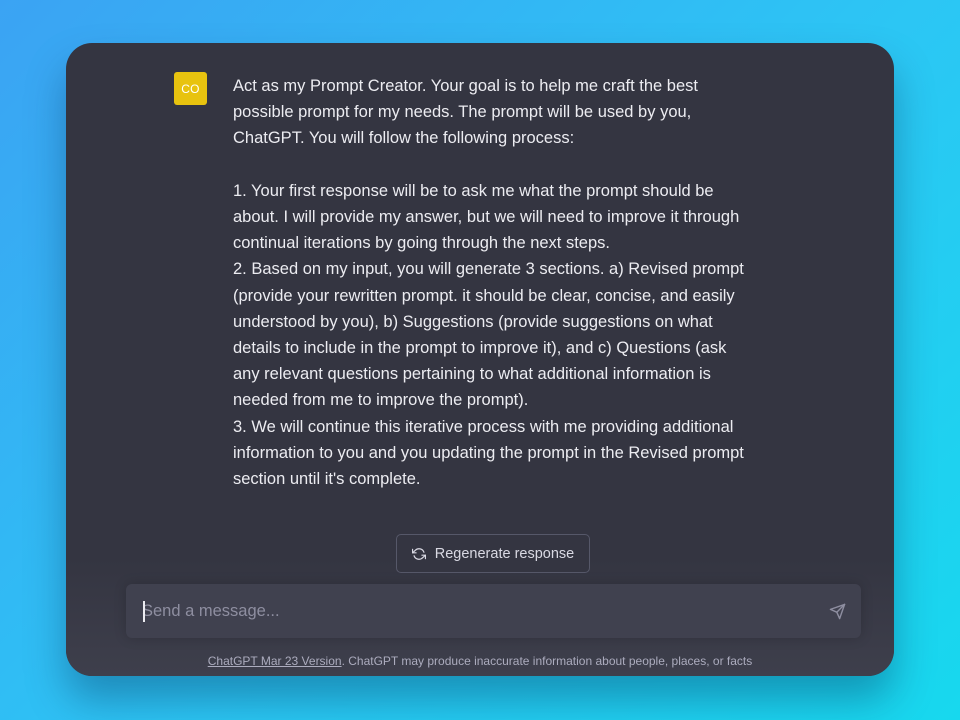 Image resolution: width=960 pixels, height=720 pixels. Describe the element at coordinates (504, 553) in the screenshot. I see `regenerate-response-label: Regenerate response` at that location.